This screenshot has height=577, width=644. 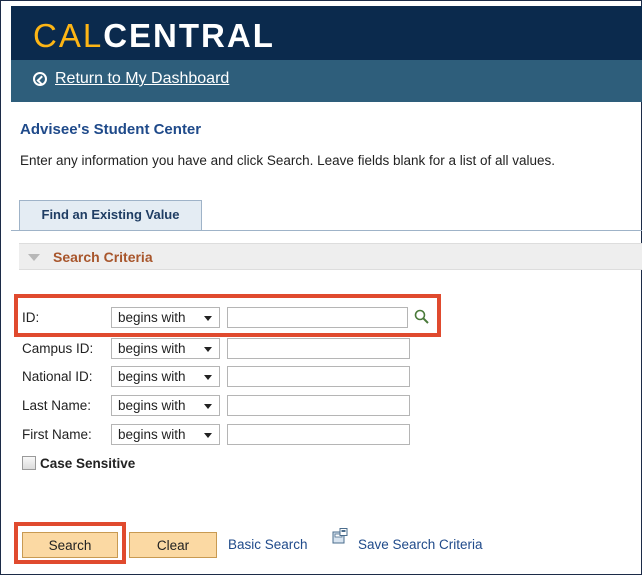 What do you see at coordinates (111, 129) in the screenshot?
I see `page-title: Advisee's Student Center` at bounding box center [111, 129].